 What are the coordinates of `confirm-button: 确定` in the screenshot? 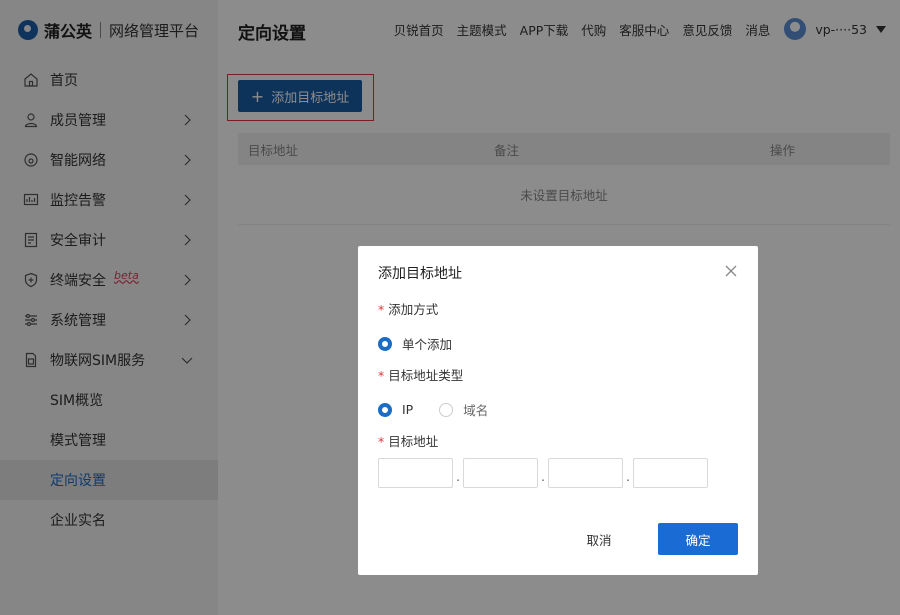 It's located at (698, 539).